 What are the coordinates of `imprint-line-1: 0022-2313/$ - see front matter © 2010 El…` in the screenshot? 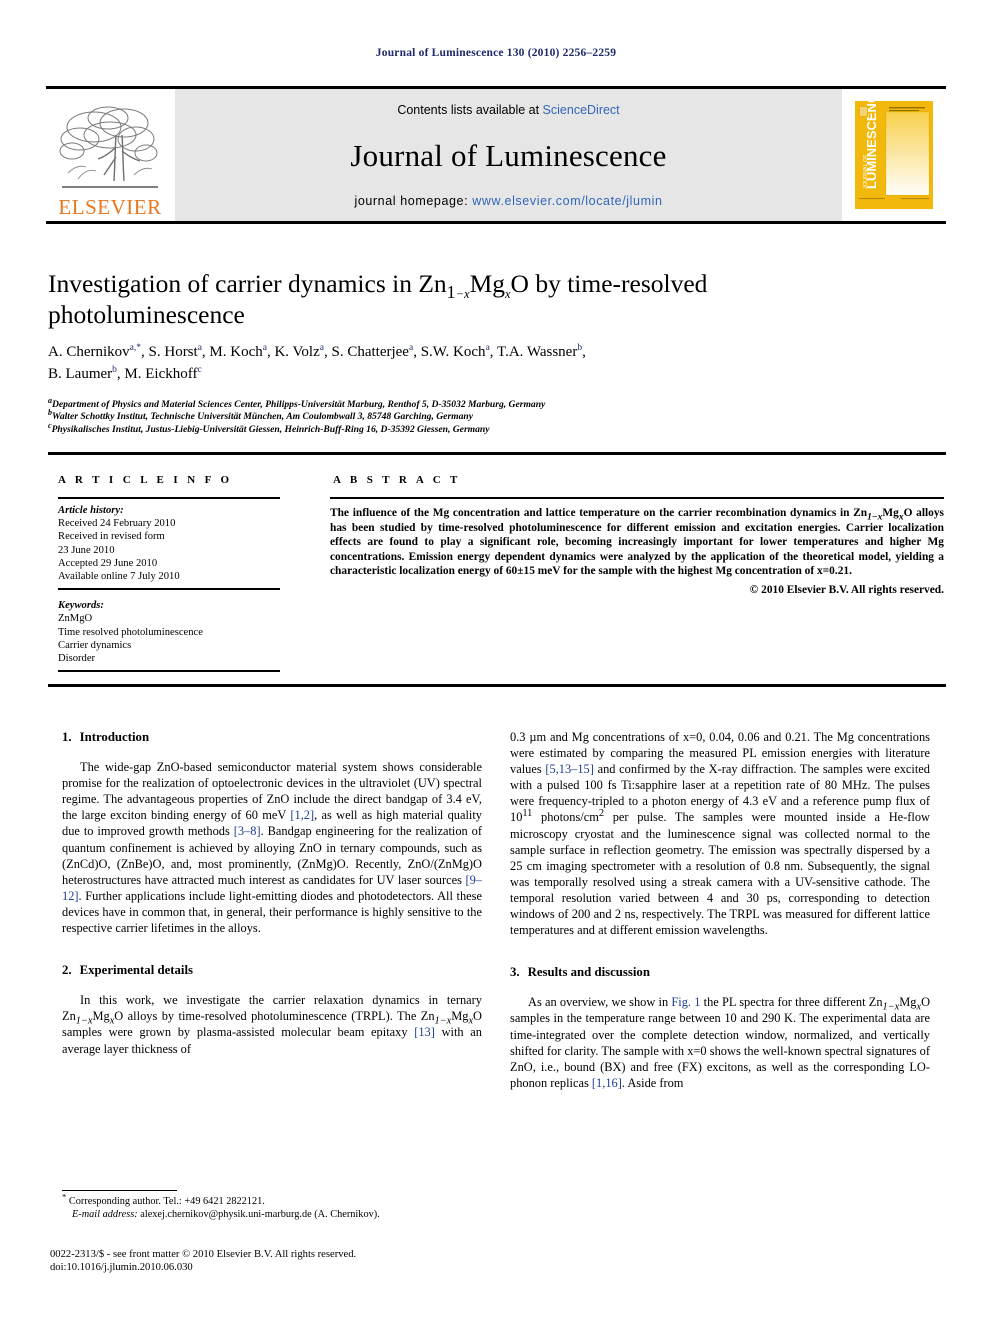 It's located at (203, 1254).